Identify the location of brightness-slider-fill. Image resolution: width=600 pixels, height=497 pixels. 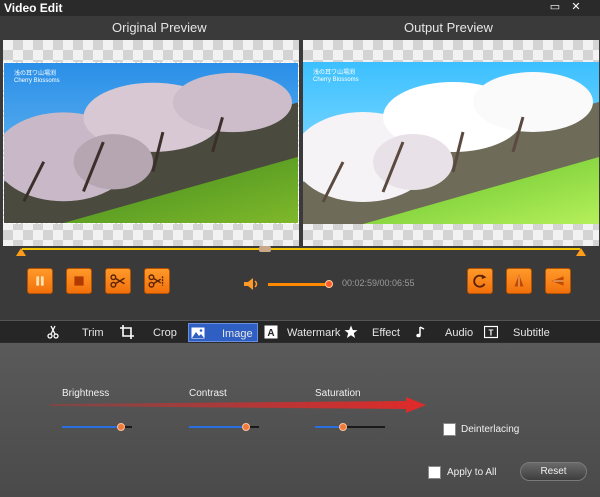
(91, 427).